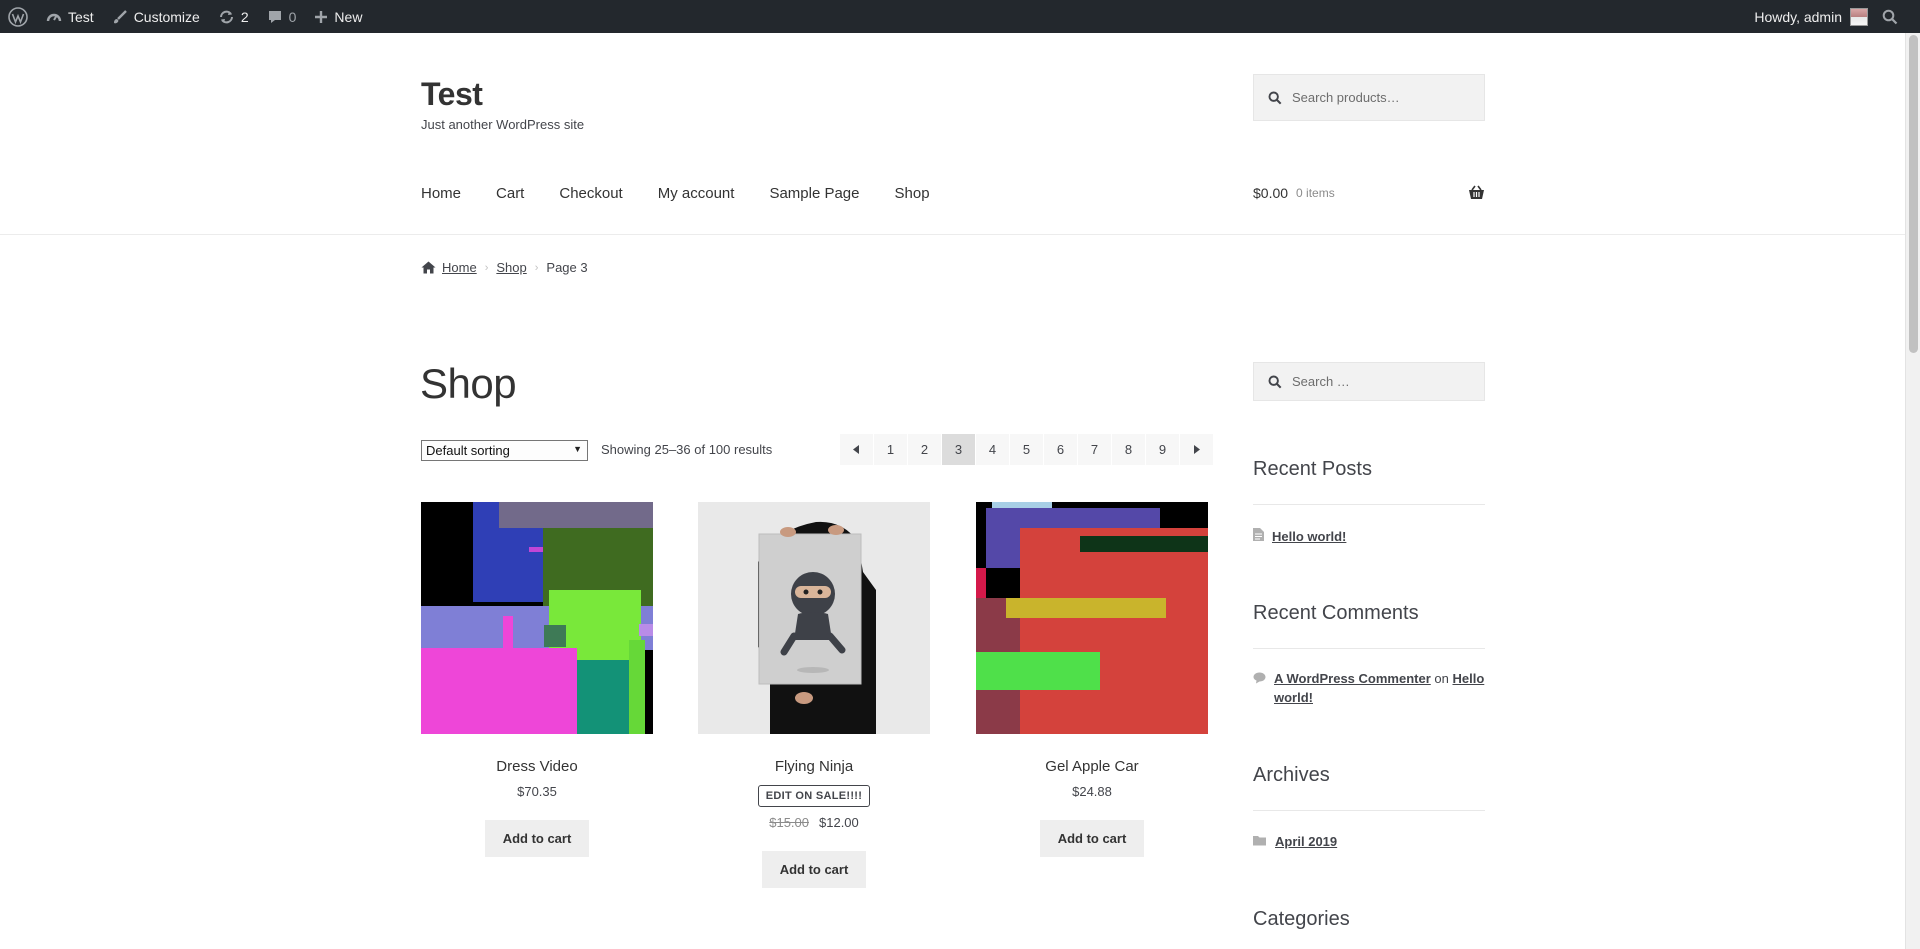 This screenshot has height=949, width=1920. What do you see at coordinates (993, 449) in the screenshot?
I see `pagination-page: 4` at bounding box center [993, 449].